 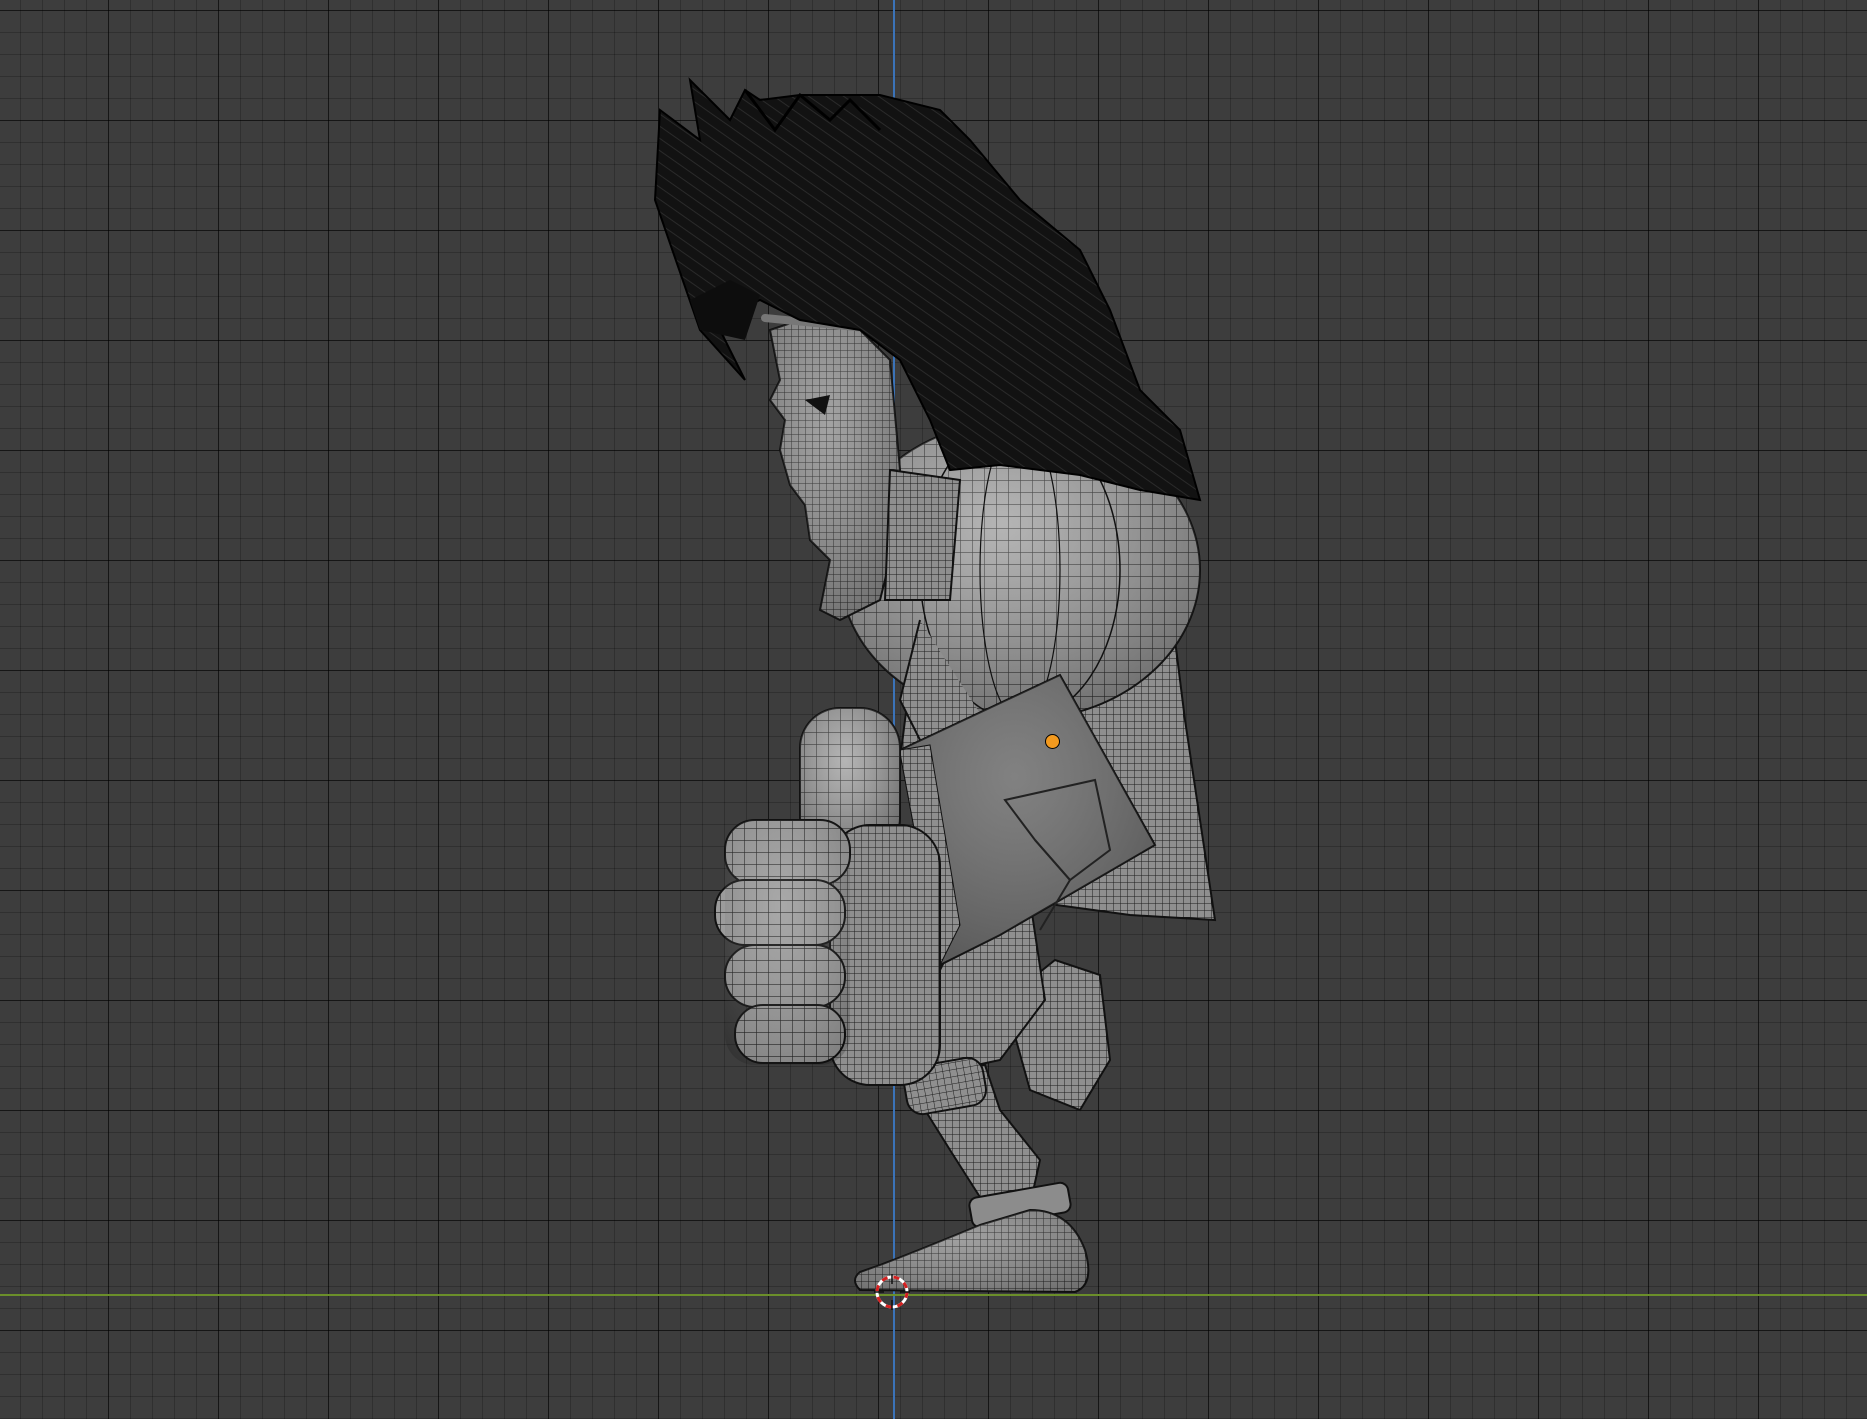 I want to click on 3d-cursor-icon, so click(x=892, y=1292).